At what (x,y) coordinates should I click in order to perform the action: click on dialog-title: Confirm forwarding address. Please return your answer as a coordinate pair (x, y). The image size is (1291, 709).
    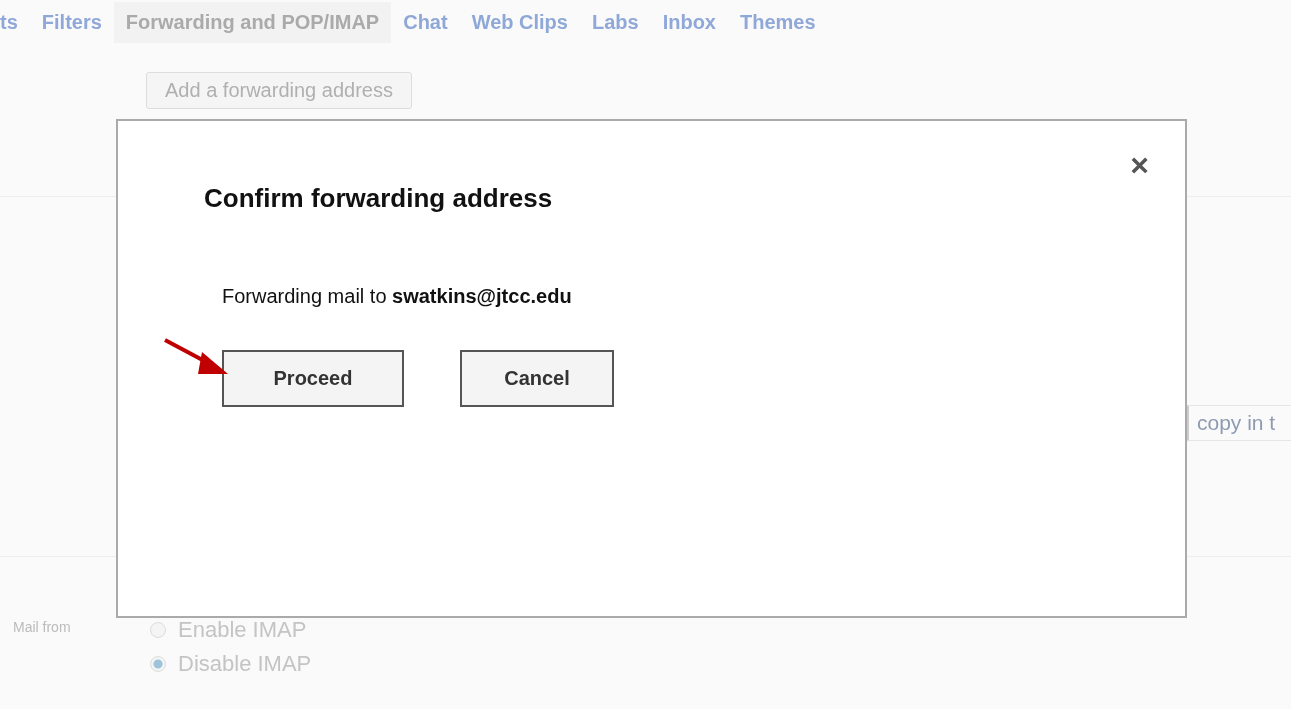
    Looking at the image, I should click on (379, 198).